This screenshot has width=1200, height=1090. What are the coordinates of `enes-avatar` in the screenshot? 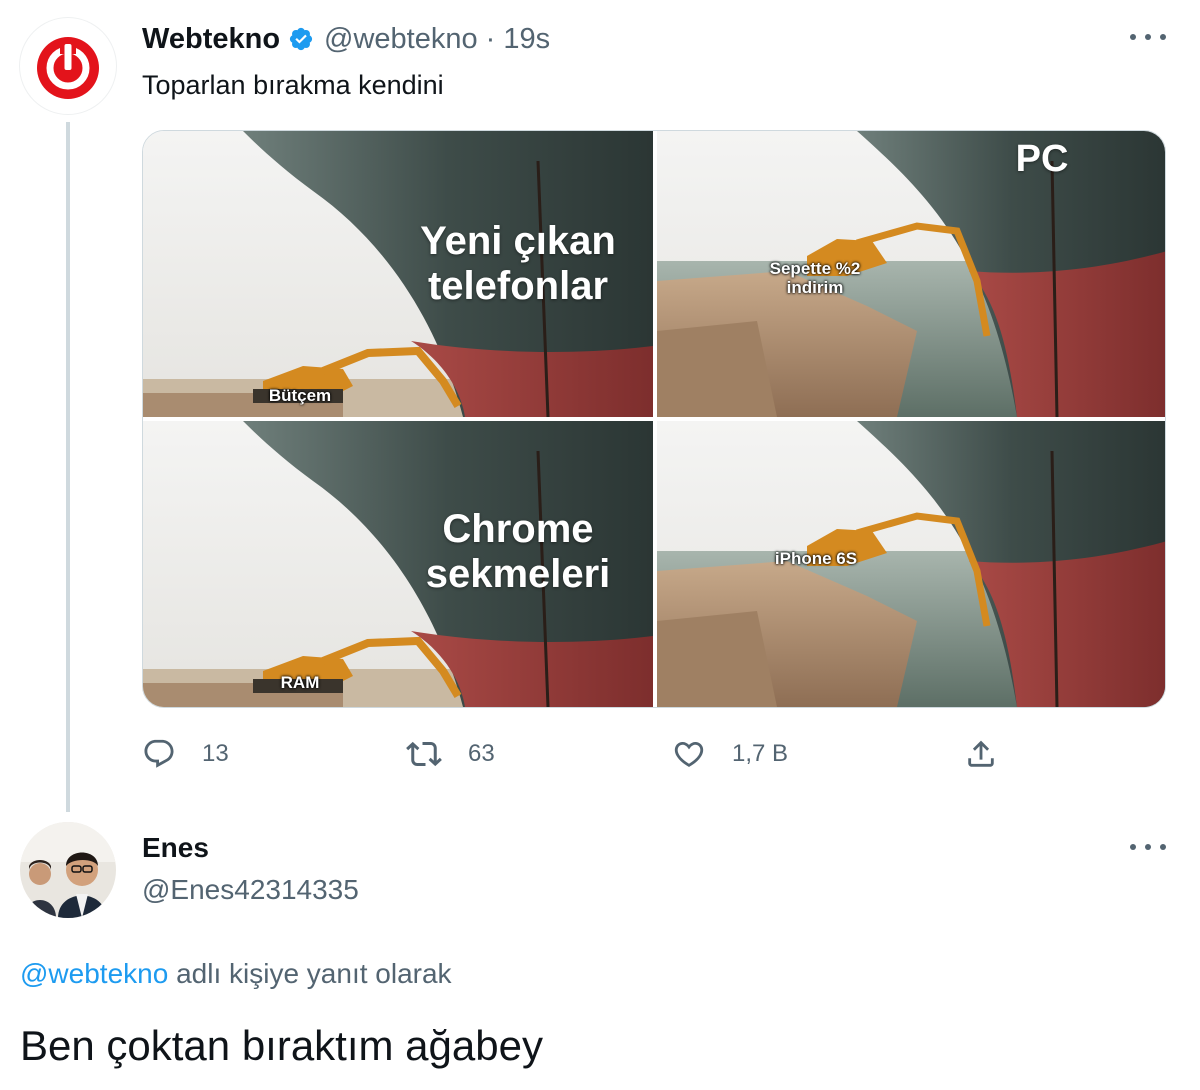 It's located at (68, 870).